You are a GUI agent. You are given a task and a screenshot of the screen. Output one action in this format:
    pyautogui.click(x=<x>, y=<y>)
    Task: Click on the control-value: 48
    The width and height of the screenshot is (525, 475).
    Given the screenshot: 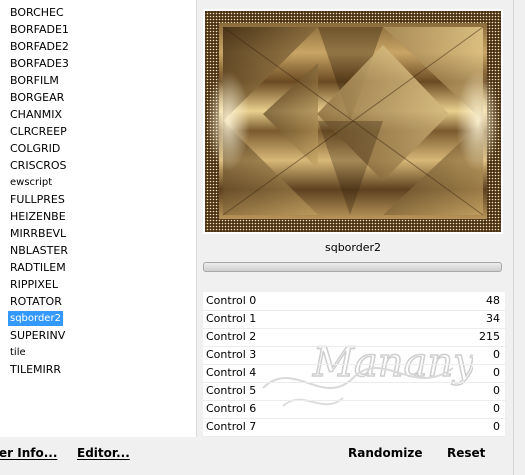 What is the action you would take?
    pyautogui.click(x=493, y=300)
    